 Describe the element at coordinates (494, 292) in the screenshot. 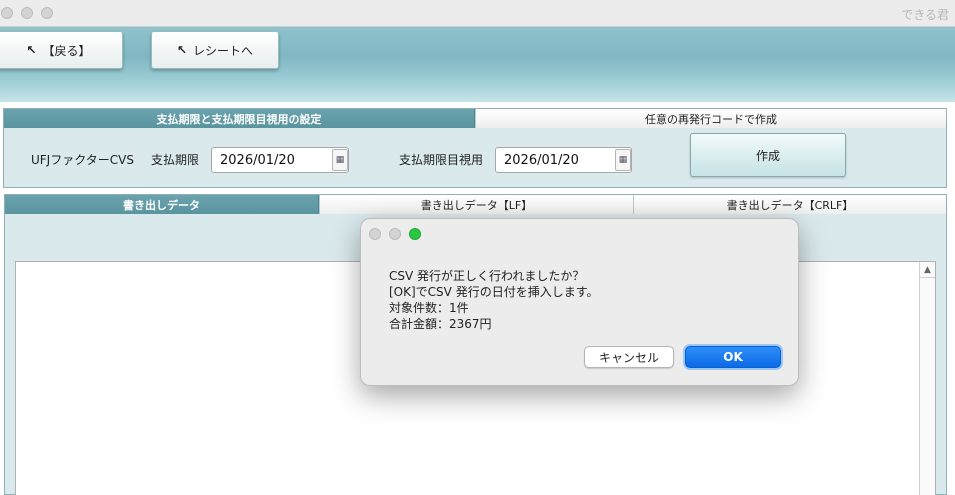

I see `dialog-line: [OK]でCSV 発行の日付を挿入します。` at that location.